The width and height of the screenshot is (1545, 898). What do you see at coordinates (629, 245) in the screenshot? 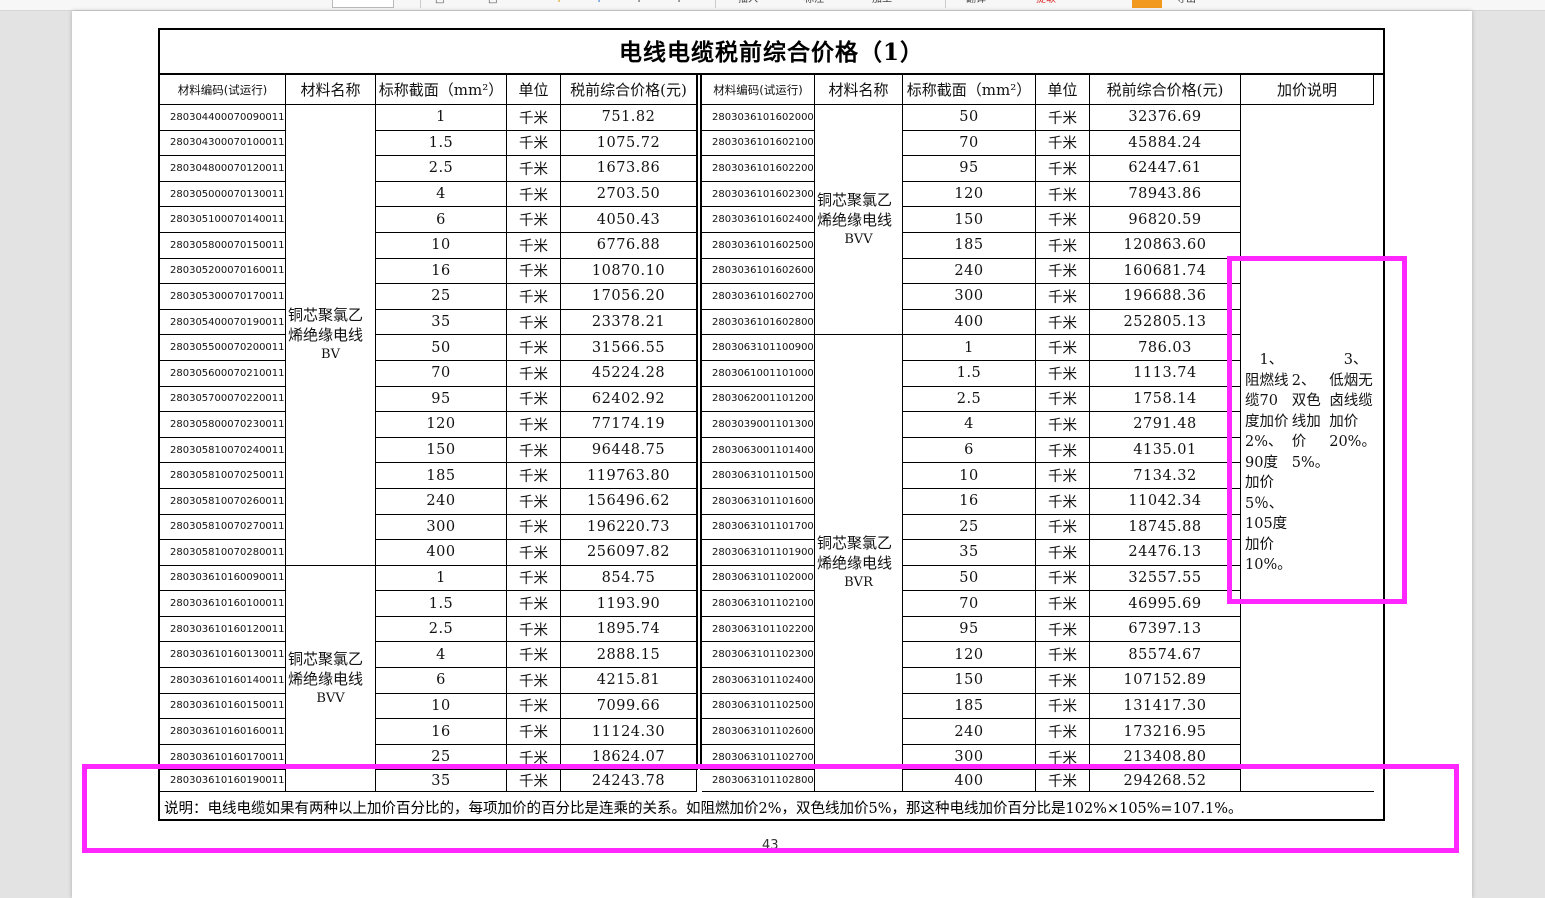
I see `table-cell-price: 6776.88` at bounding box center [629, 245].